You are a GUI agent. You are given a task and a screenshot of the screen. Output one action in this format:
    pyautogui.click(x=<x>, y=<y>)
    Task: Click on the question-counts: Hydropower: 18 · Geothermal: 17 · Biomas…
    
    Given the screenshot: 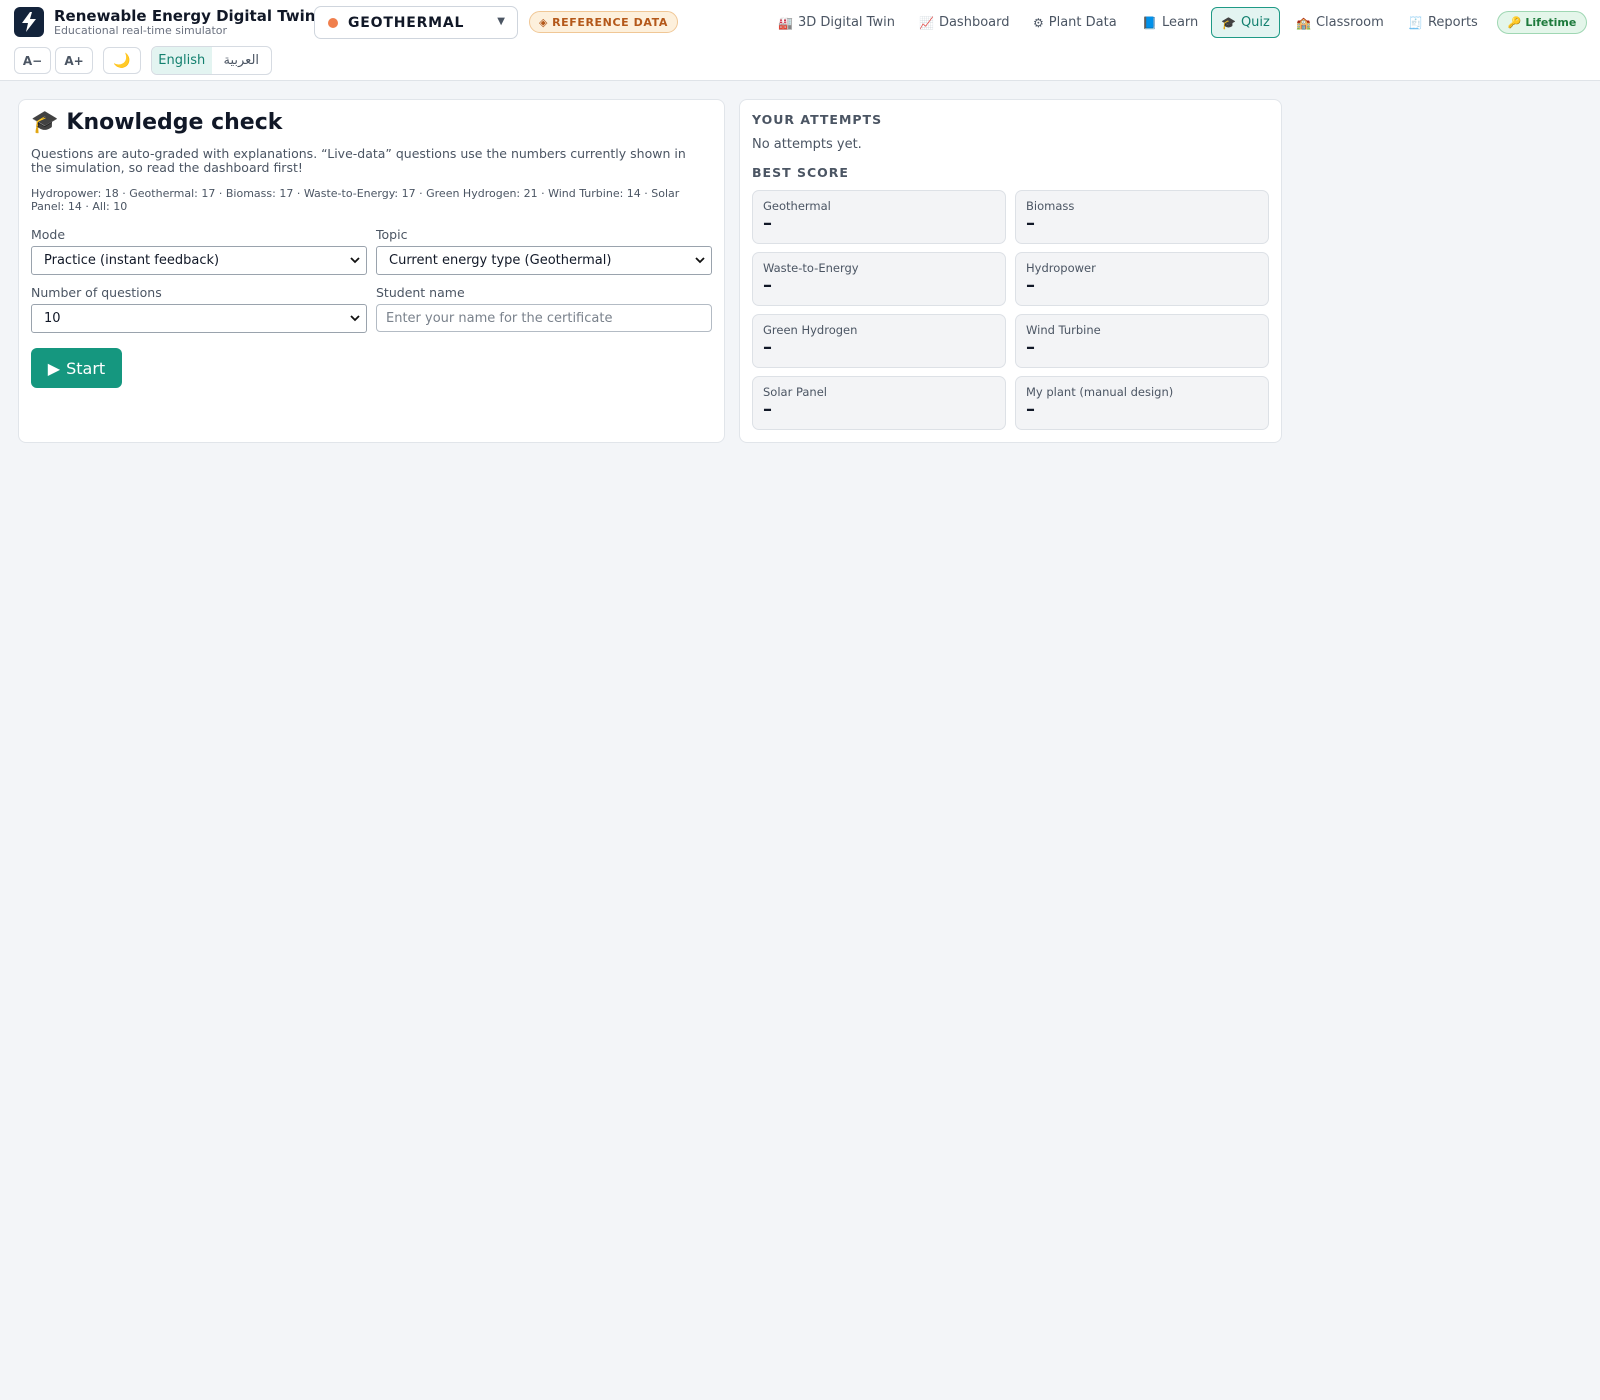 What is the action you would take?
    pyautogui.click(x=355, y=200)
    